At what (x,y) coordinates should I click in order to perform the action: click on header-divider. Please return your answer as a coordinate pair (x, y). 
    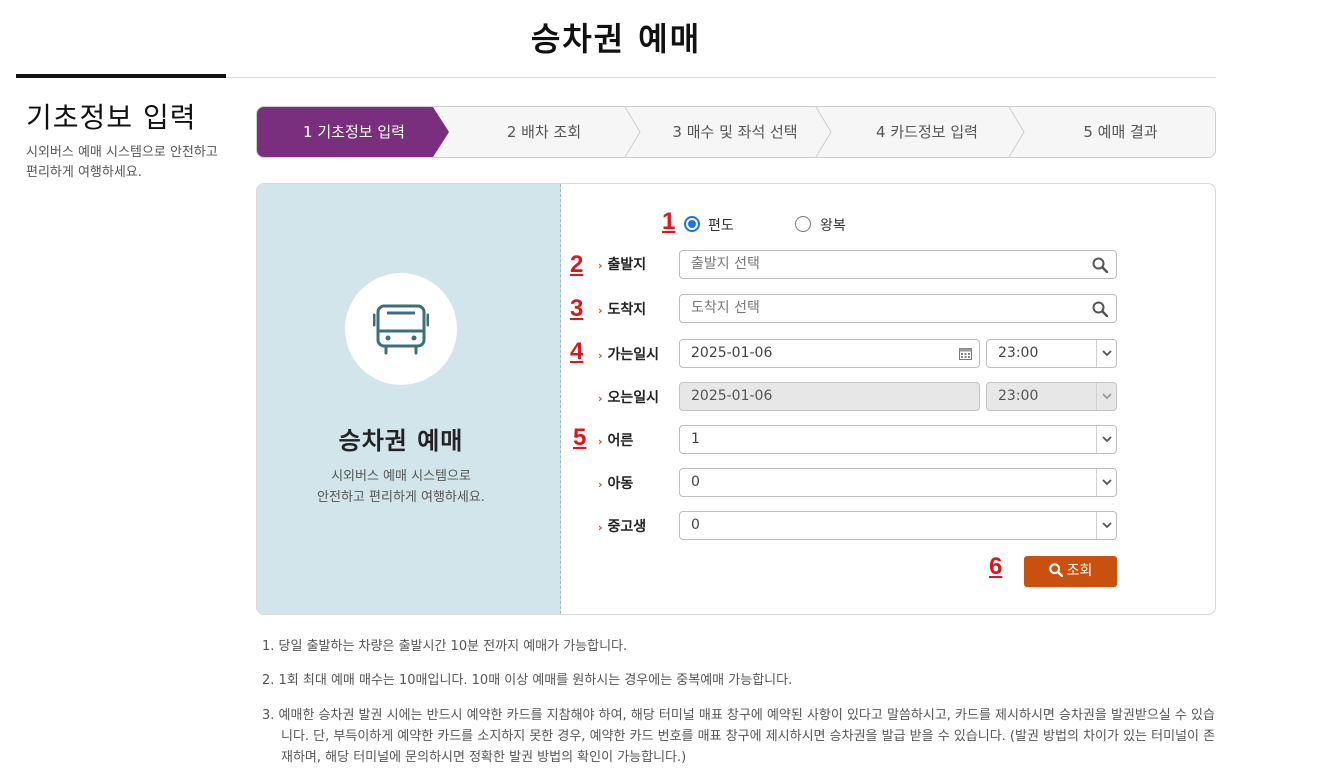
    Looking at the image, I should click on (721, 77).